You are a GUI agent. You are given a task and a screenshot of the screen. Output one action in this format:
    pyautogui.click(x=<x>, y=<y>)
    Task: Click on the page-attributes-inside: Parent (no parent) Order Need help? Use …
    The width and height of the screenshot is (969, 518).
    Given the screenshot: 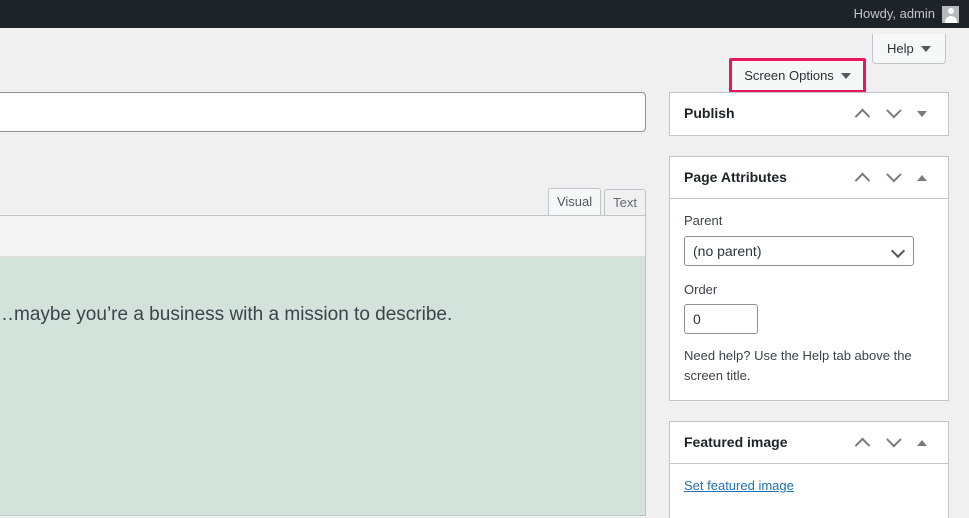 What is the action you would take?
    pyautogui.click(x=809, y=299)
    